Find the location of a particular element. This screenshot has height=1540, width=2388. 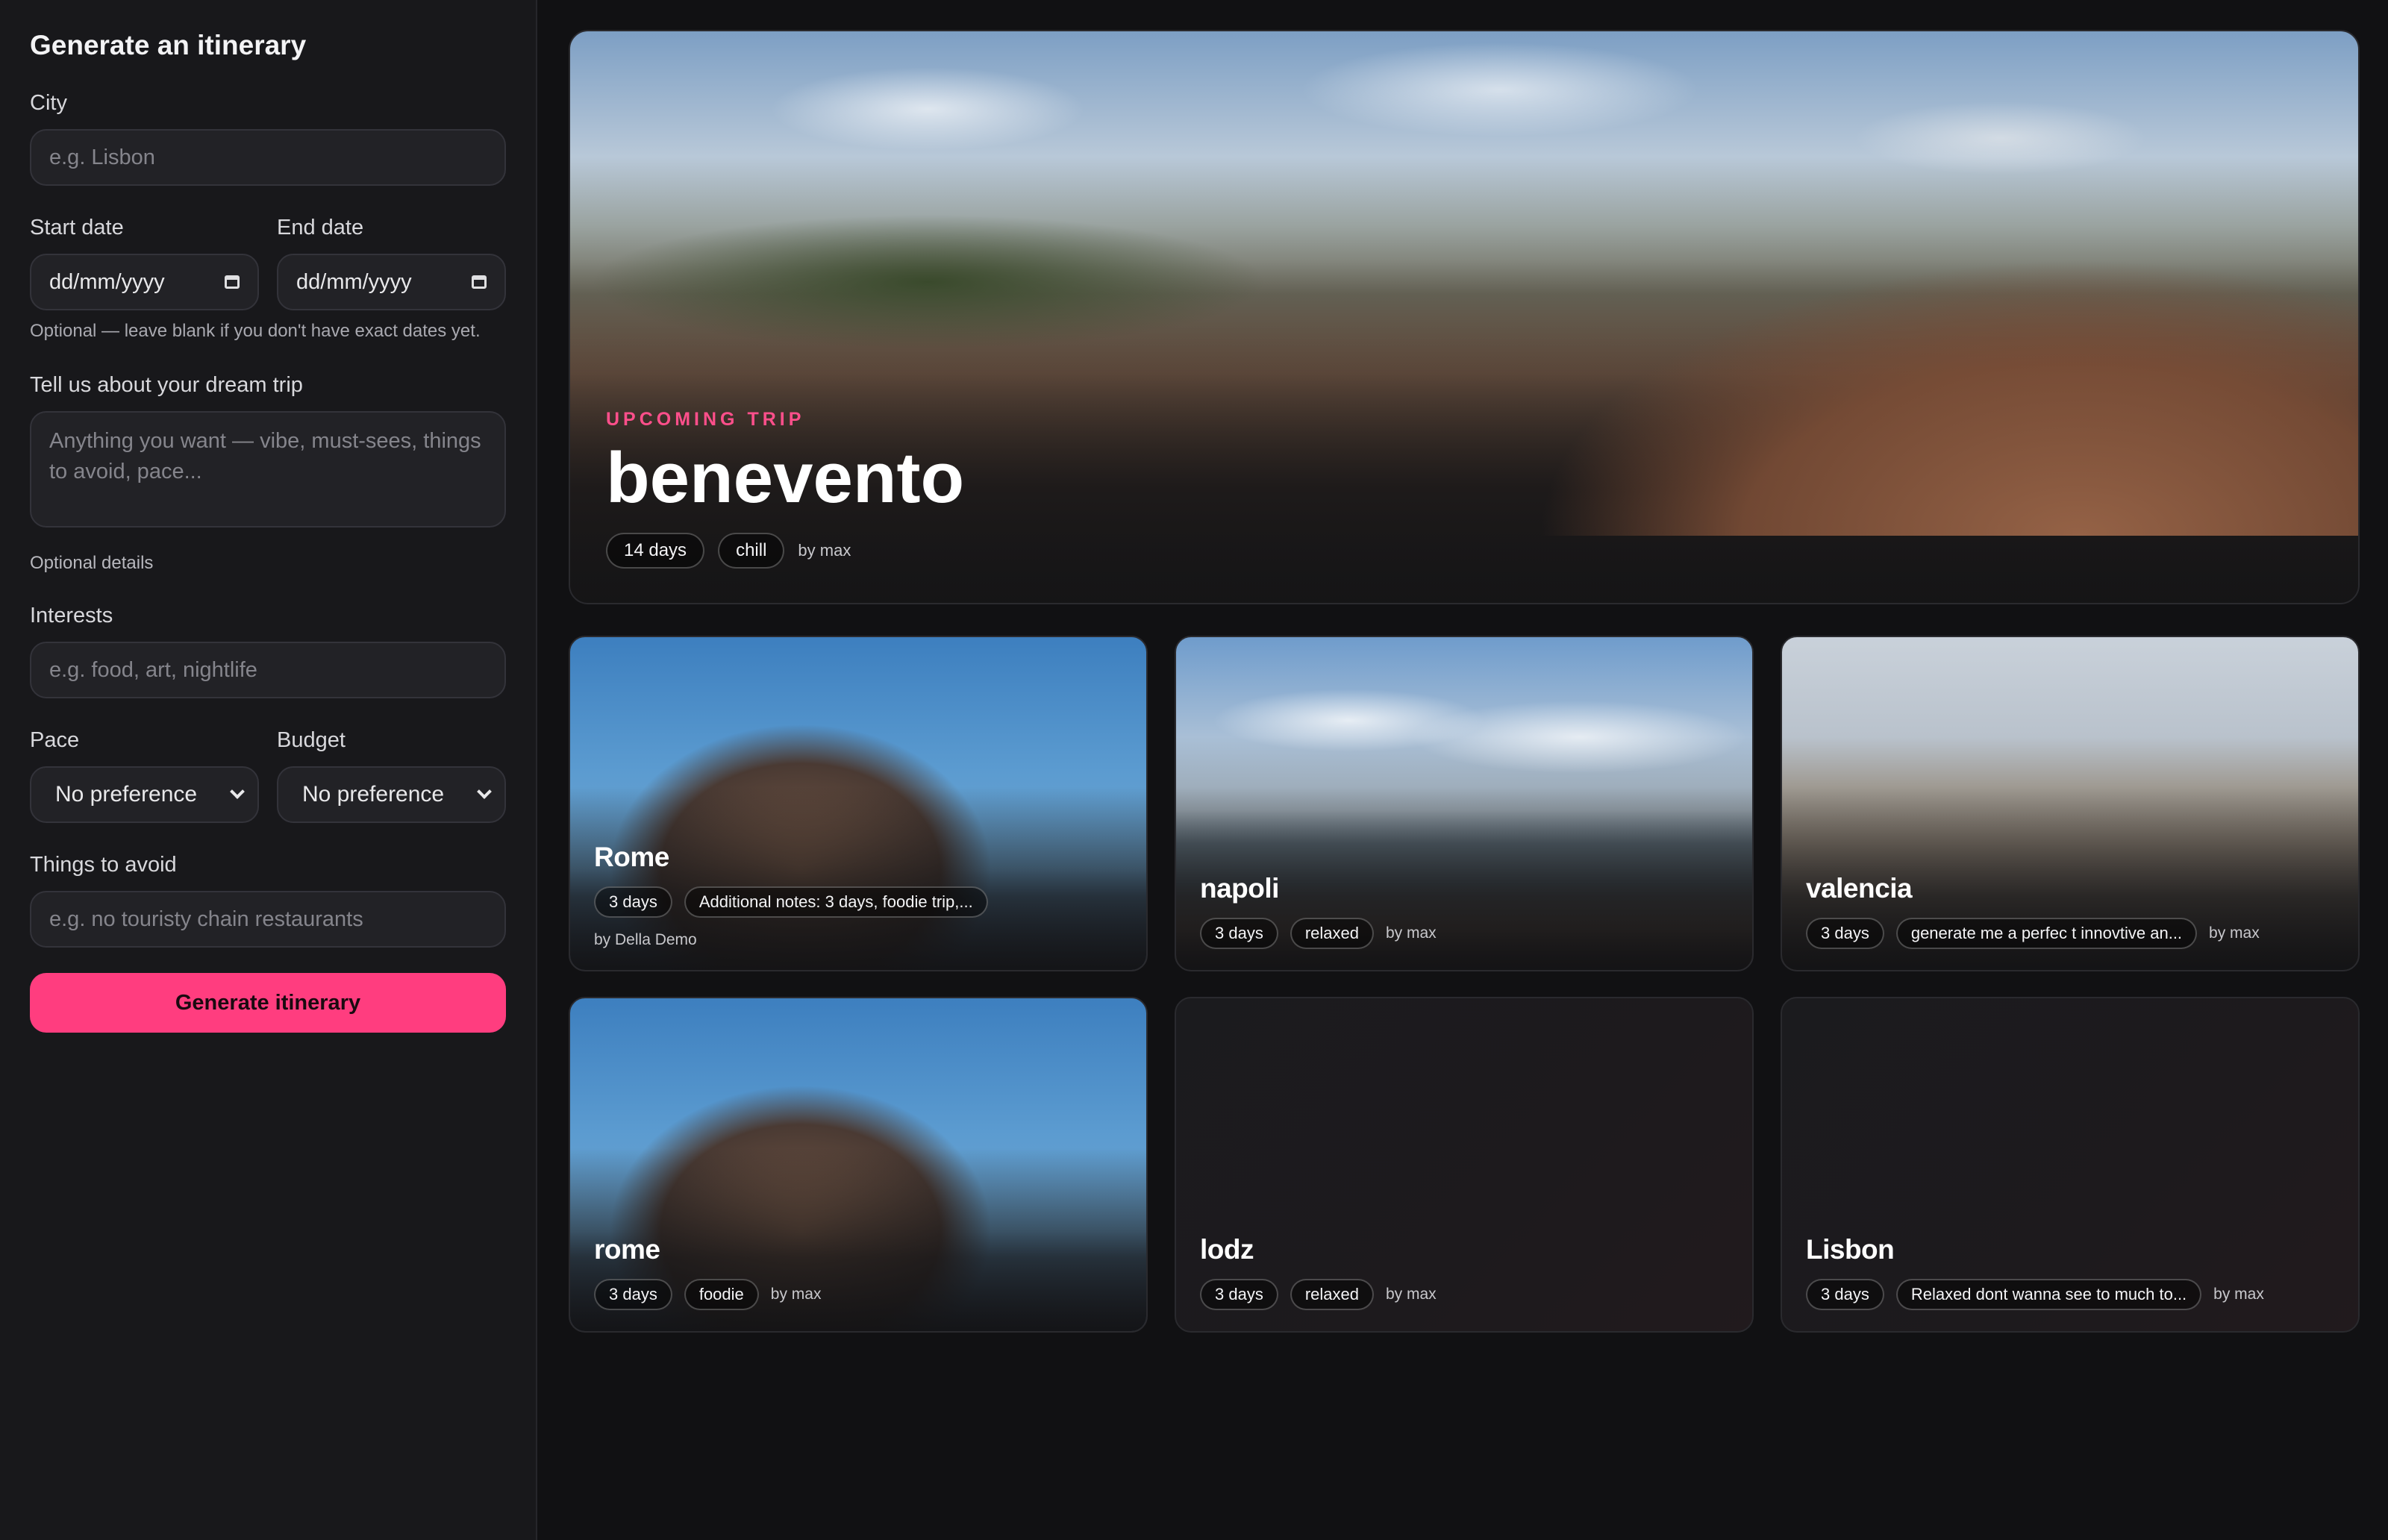

interests-group: Interests is located at coordinates (268, 651).